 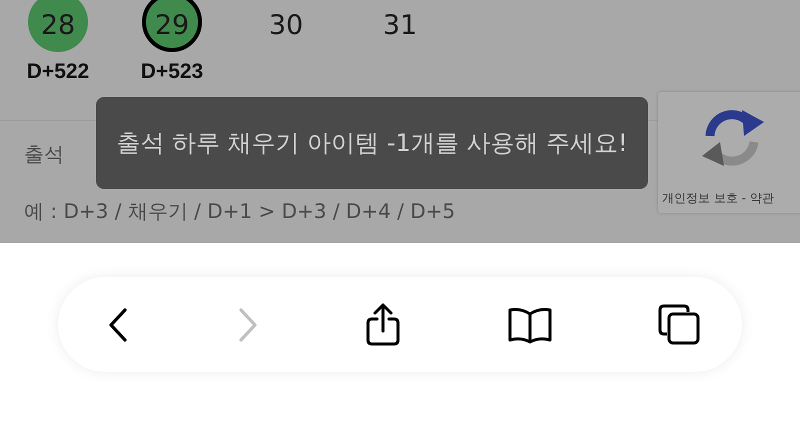 I want to click on toast-message: 출석 하루 채우기 아이템 -1개를 사용해 주세요!, so click(x=372, y=143).